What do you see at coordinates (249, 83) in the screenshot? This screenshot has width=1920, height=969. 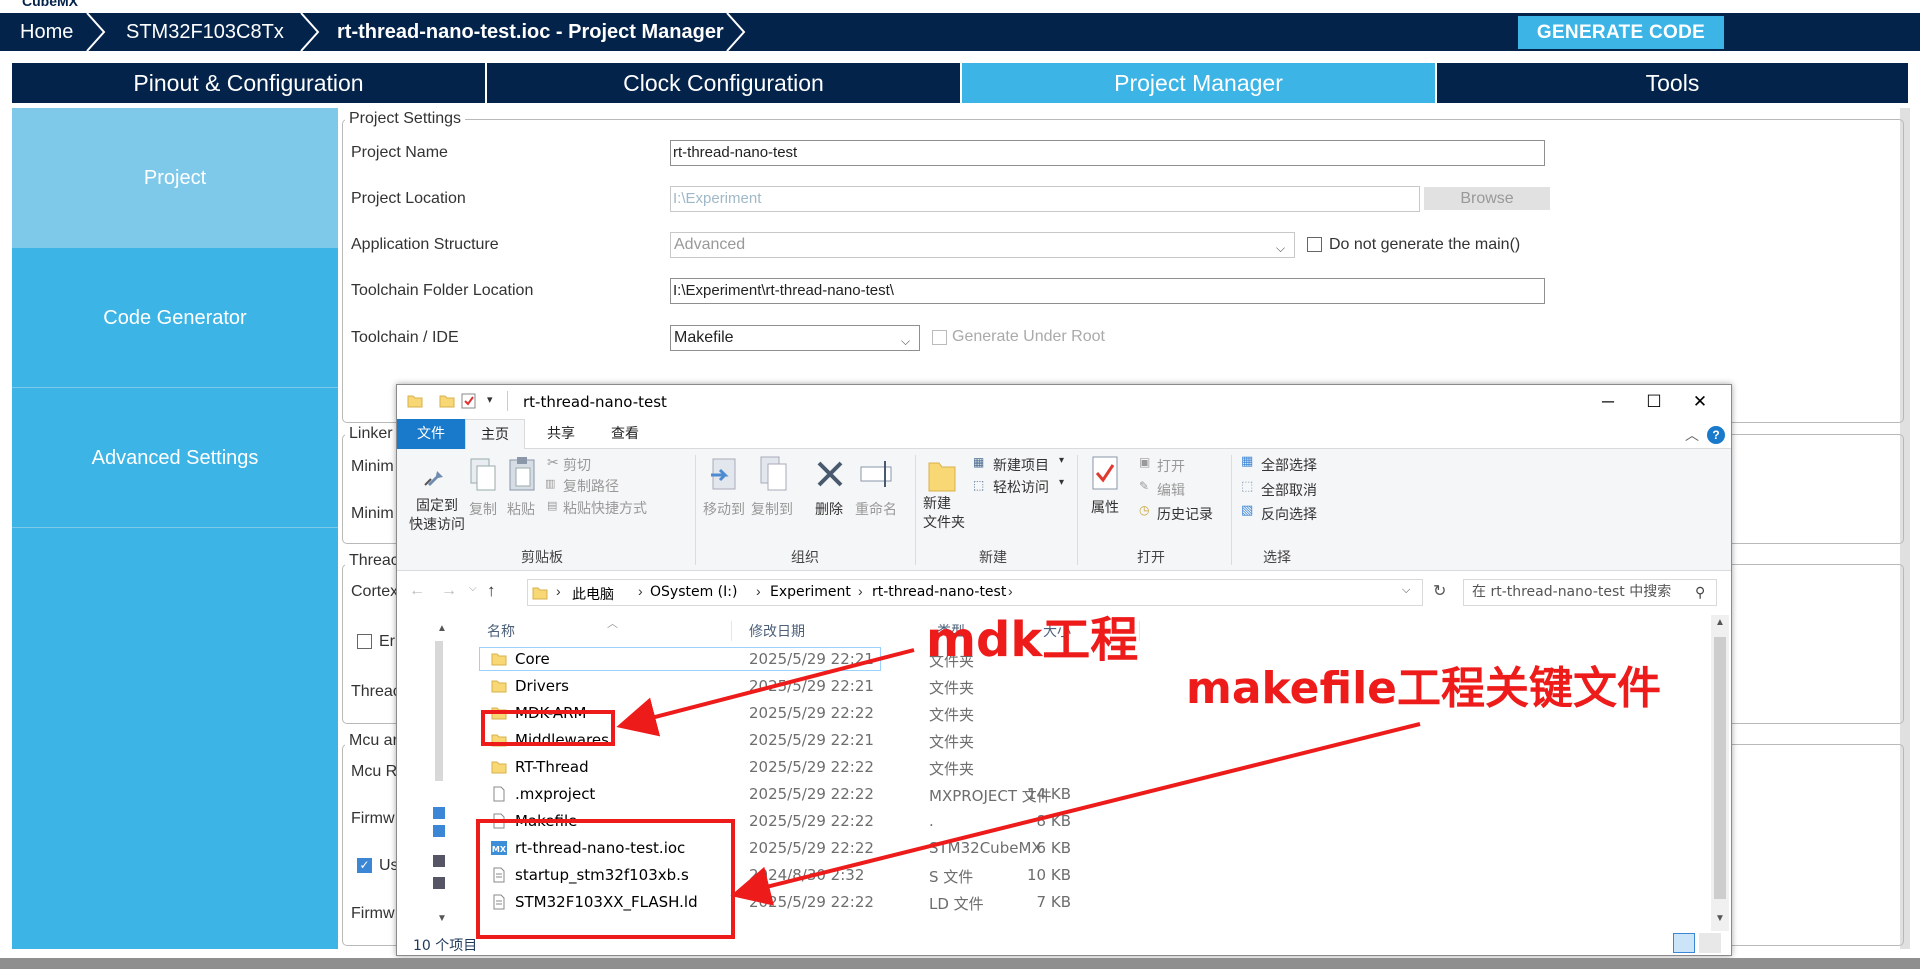 I see `tab-pinout: Pinout & Configuration` at bounding box center [249, 83].